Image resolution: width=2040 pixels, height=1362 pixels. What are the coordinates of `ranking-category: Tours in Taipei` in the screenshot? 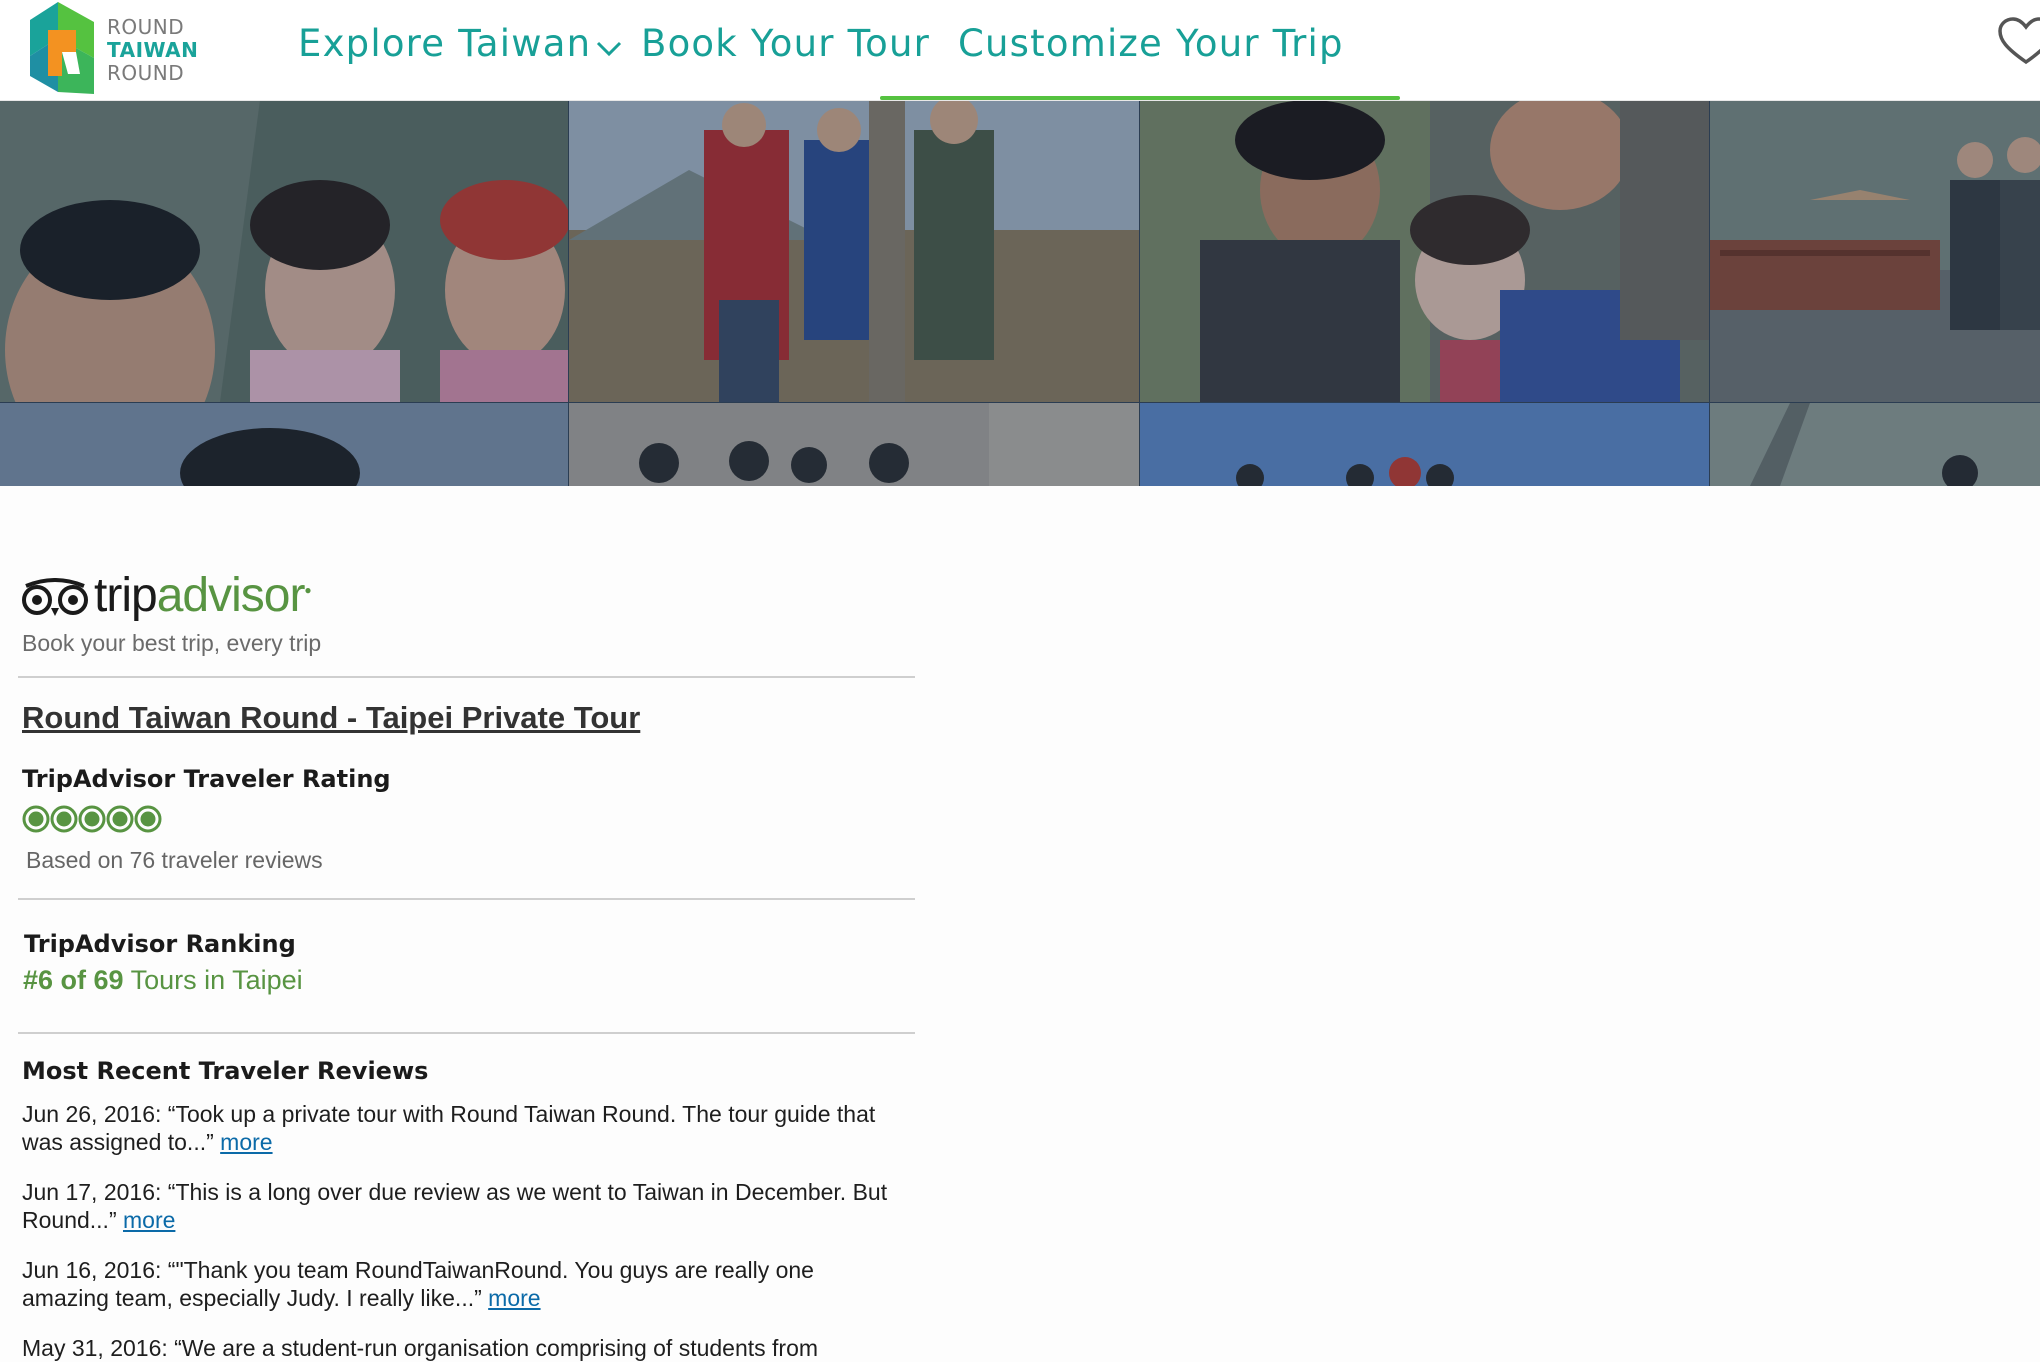 It's located at (216, 980).